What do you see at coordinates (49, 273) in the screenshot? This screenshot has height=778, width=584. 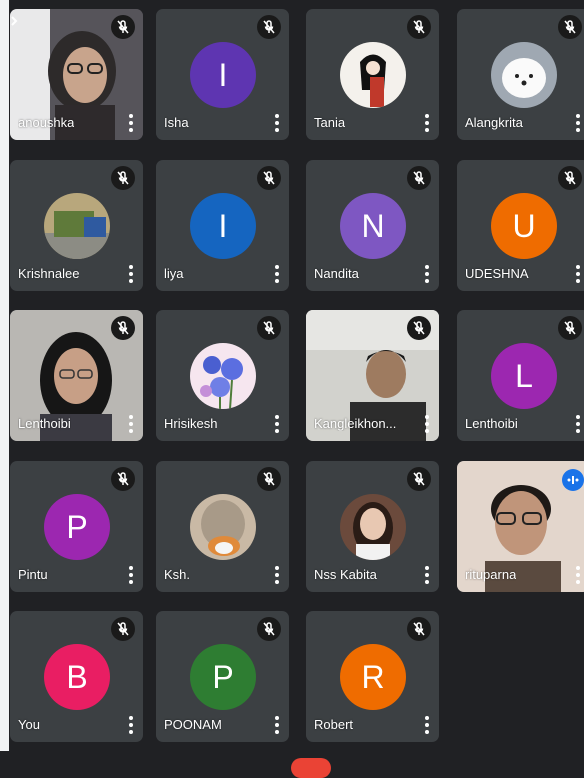 I see `participant-name: Krishnalee` at bounding box center [49, 273].